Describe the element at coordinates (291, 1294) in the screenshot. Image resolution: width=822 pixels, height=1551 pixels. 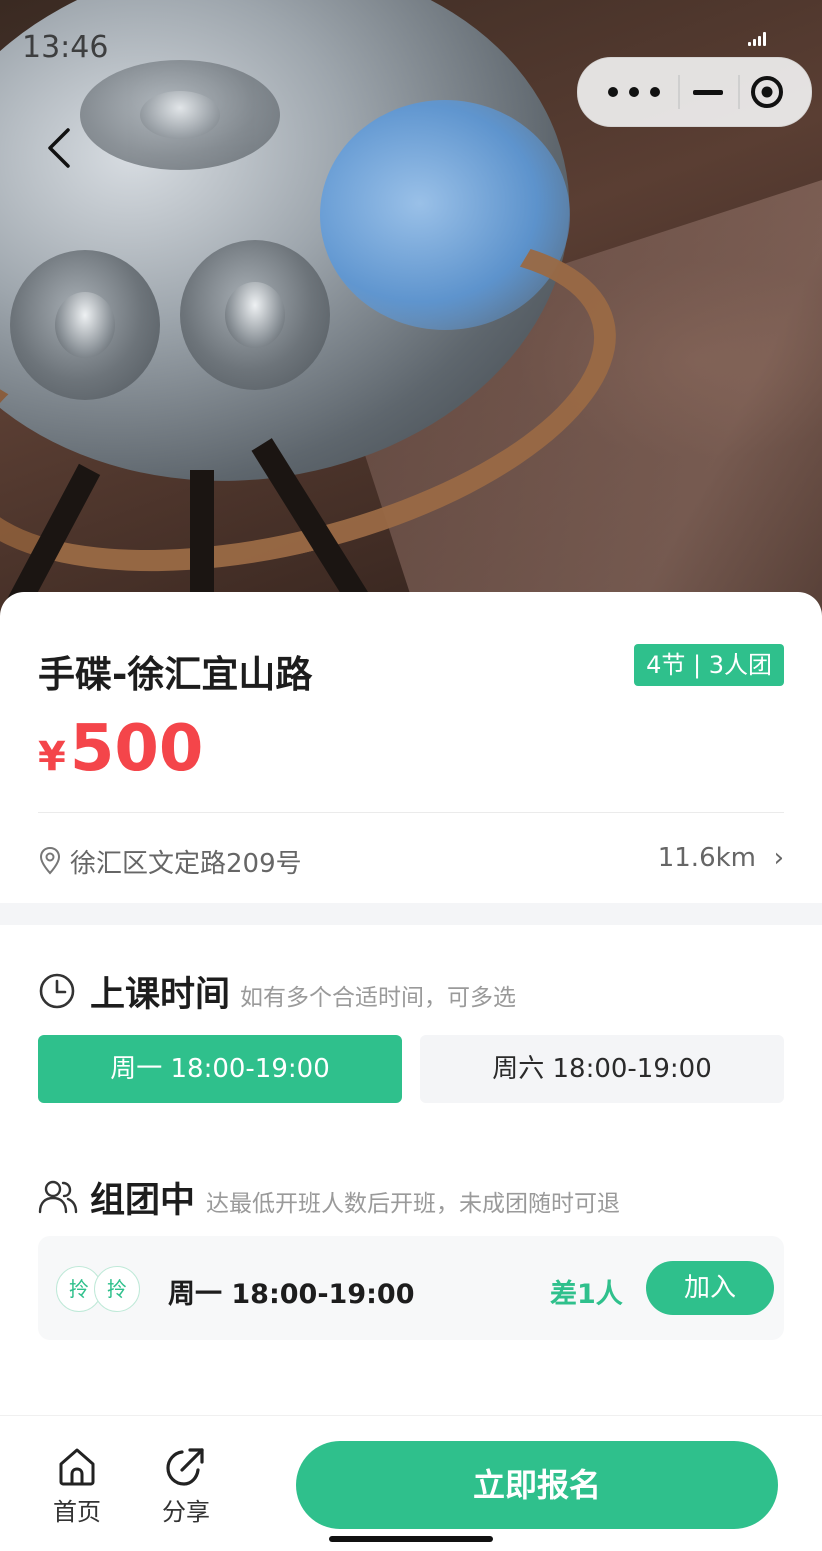
I see `group-time: 周一 18:00-19:00` at that location.